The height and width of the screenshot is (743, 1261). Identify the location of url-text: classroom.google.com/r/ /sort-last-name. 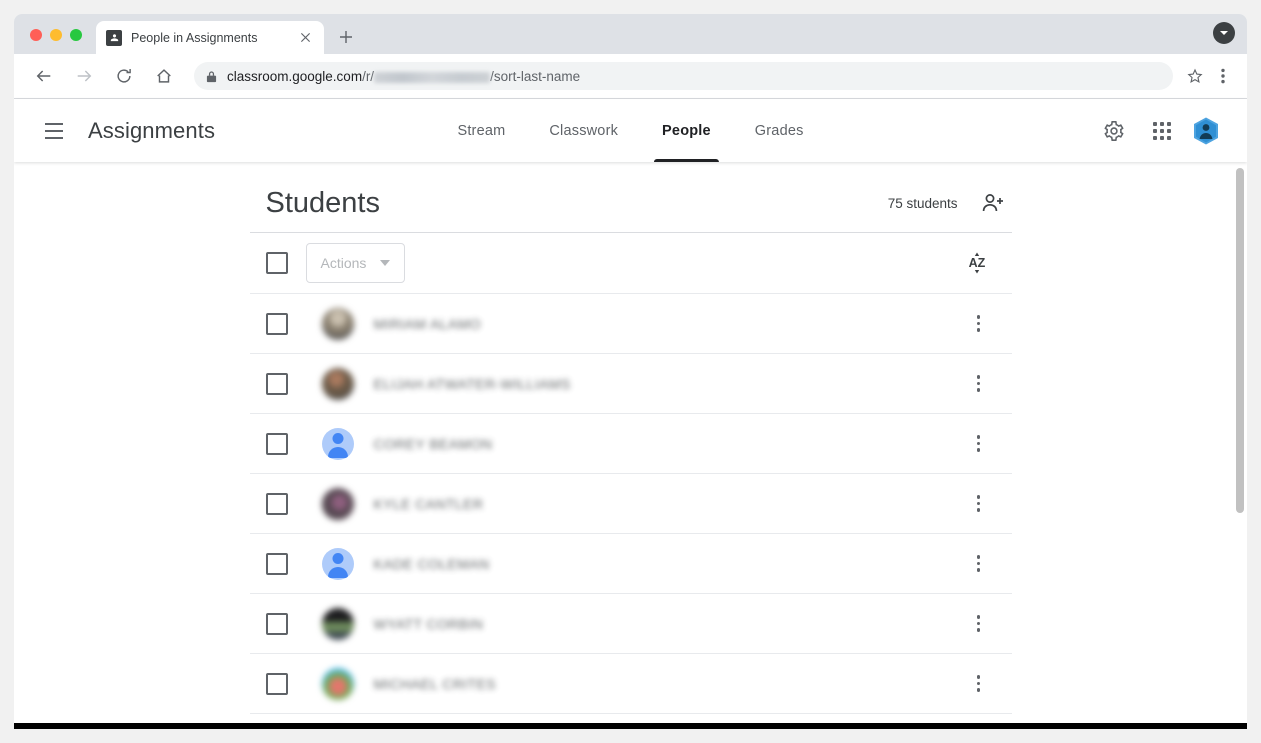
(403, 76).